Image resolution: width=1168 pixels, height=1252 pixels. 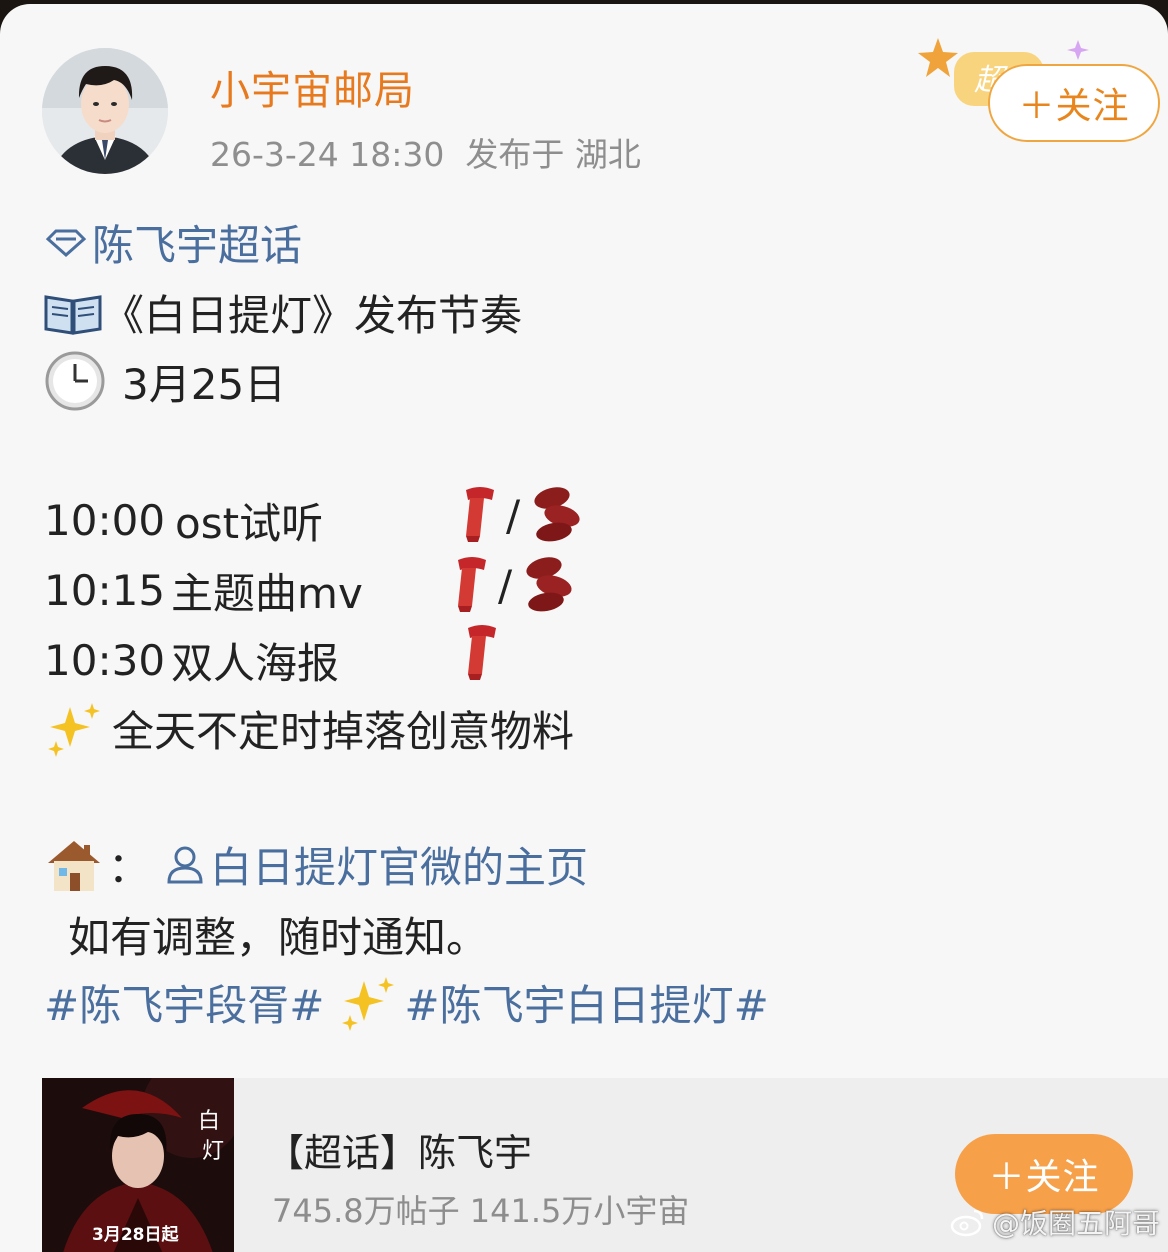 I want to click on post-title-line: 《白日提灯》发布节奏, so click(x=283, y=312).